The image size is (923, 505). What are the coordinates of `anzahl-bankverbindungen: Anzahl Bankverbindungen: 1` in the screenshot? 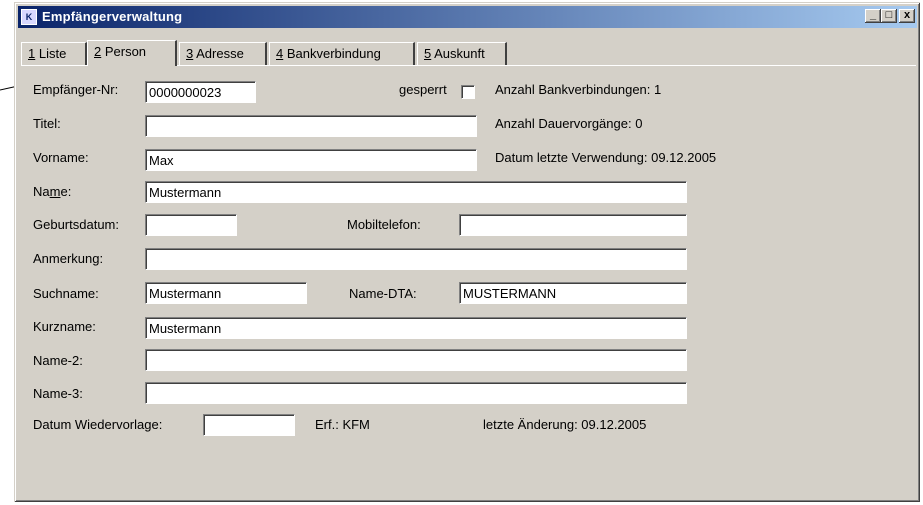 It's located at (578, 89).